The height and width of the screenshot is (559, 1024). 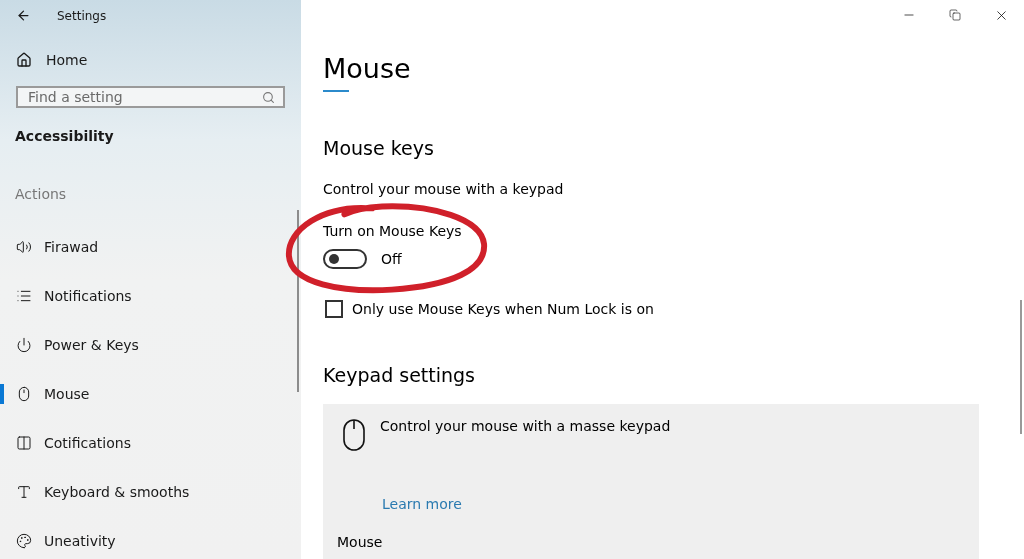 I want to click on speaker-icon, so click(x=24, y=246).